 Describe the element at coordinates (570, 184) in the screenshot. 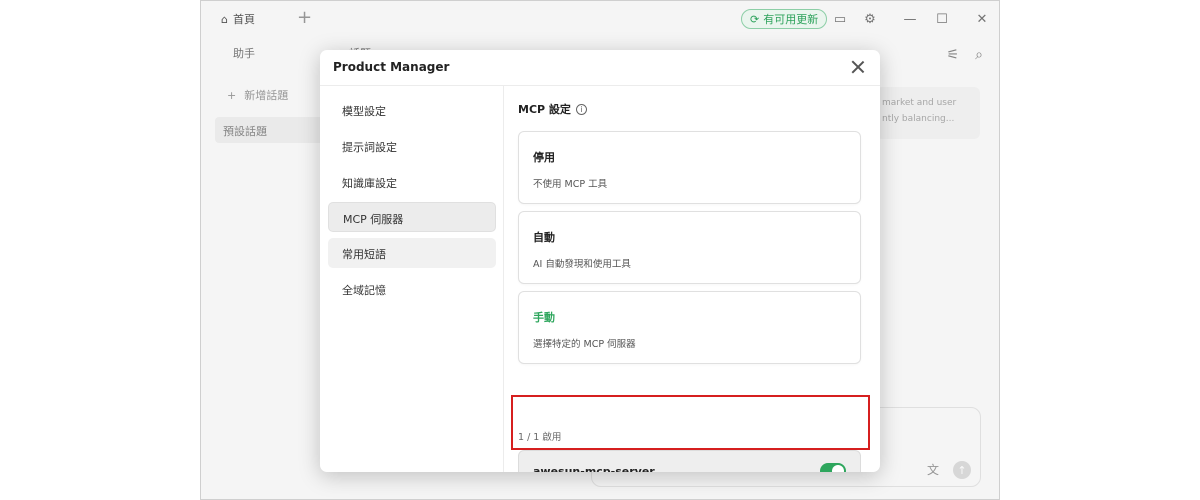

I see `option-desc: 不使用 MCP 工具` at that location.